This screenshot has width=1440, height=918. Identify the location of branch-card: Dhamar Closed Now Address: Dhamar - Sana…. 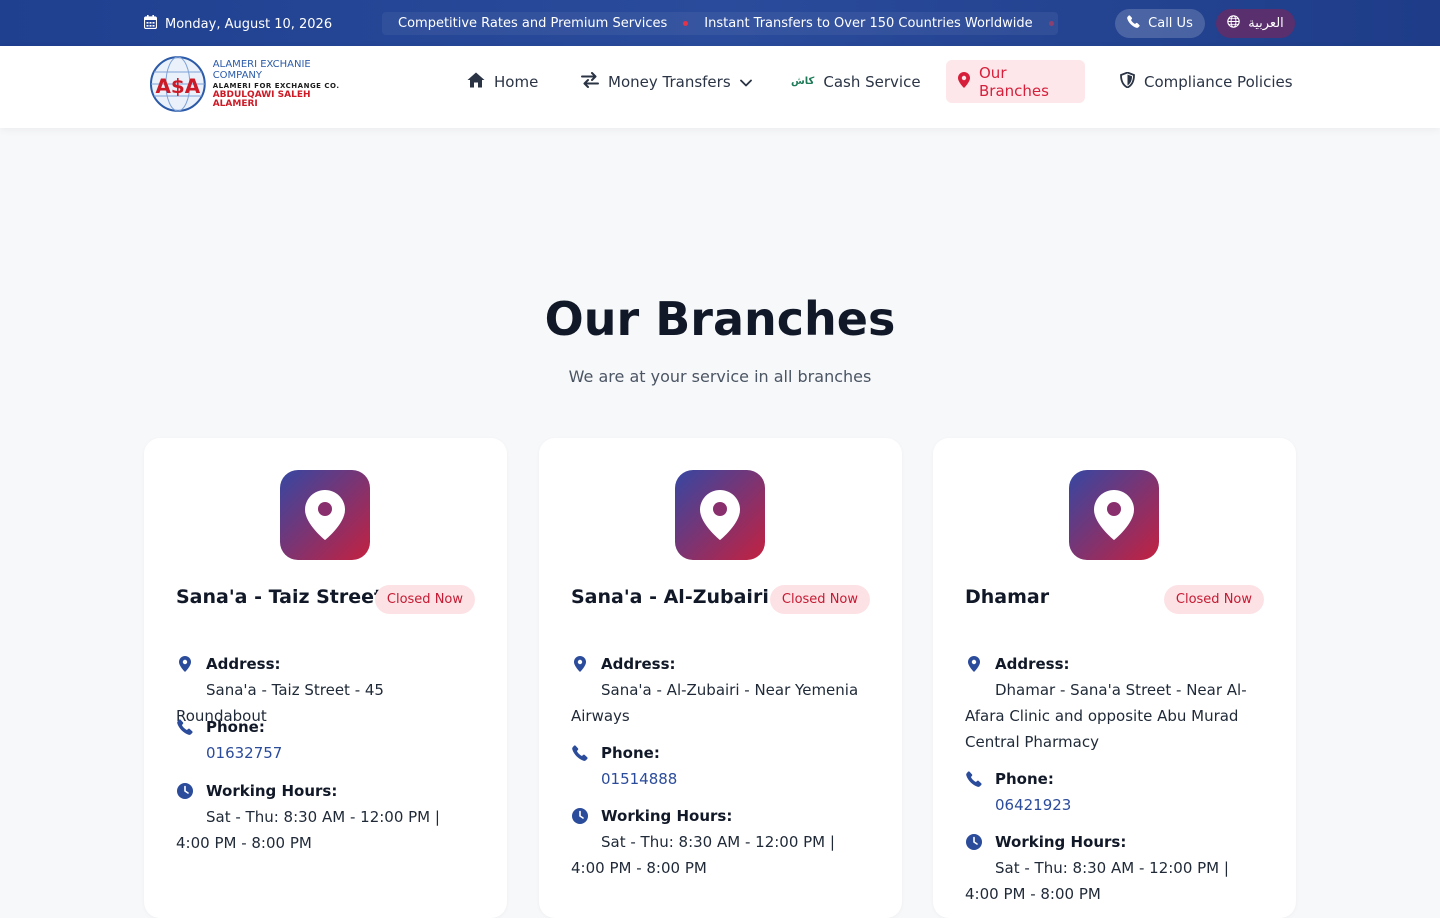
(1114, 678).